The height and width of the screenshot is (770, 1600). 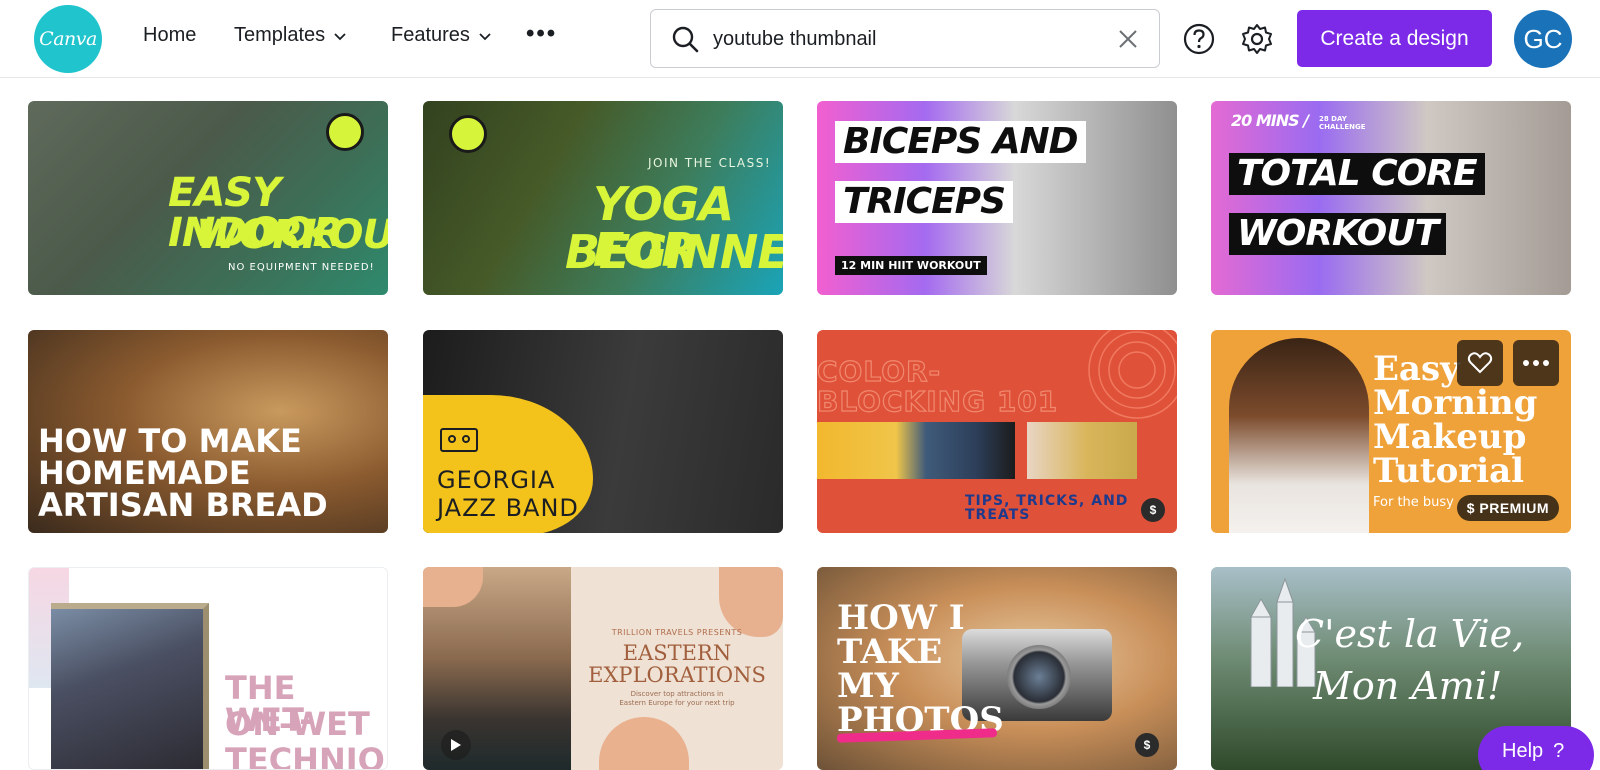 I want to click on title-box: TRICEPS, so click(x=924, y=202).